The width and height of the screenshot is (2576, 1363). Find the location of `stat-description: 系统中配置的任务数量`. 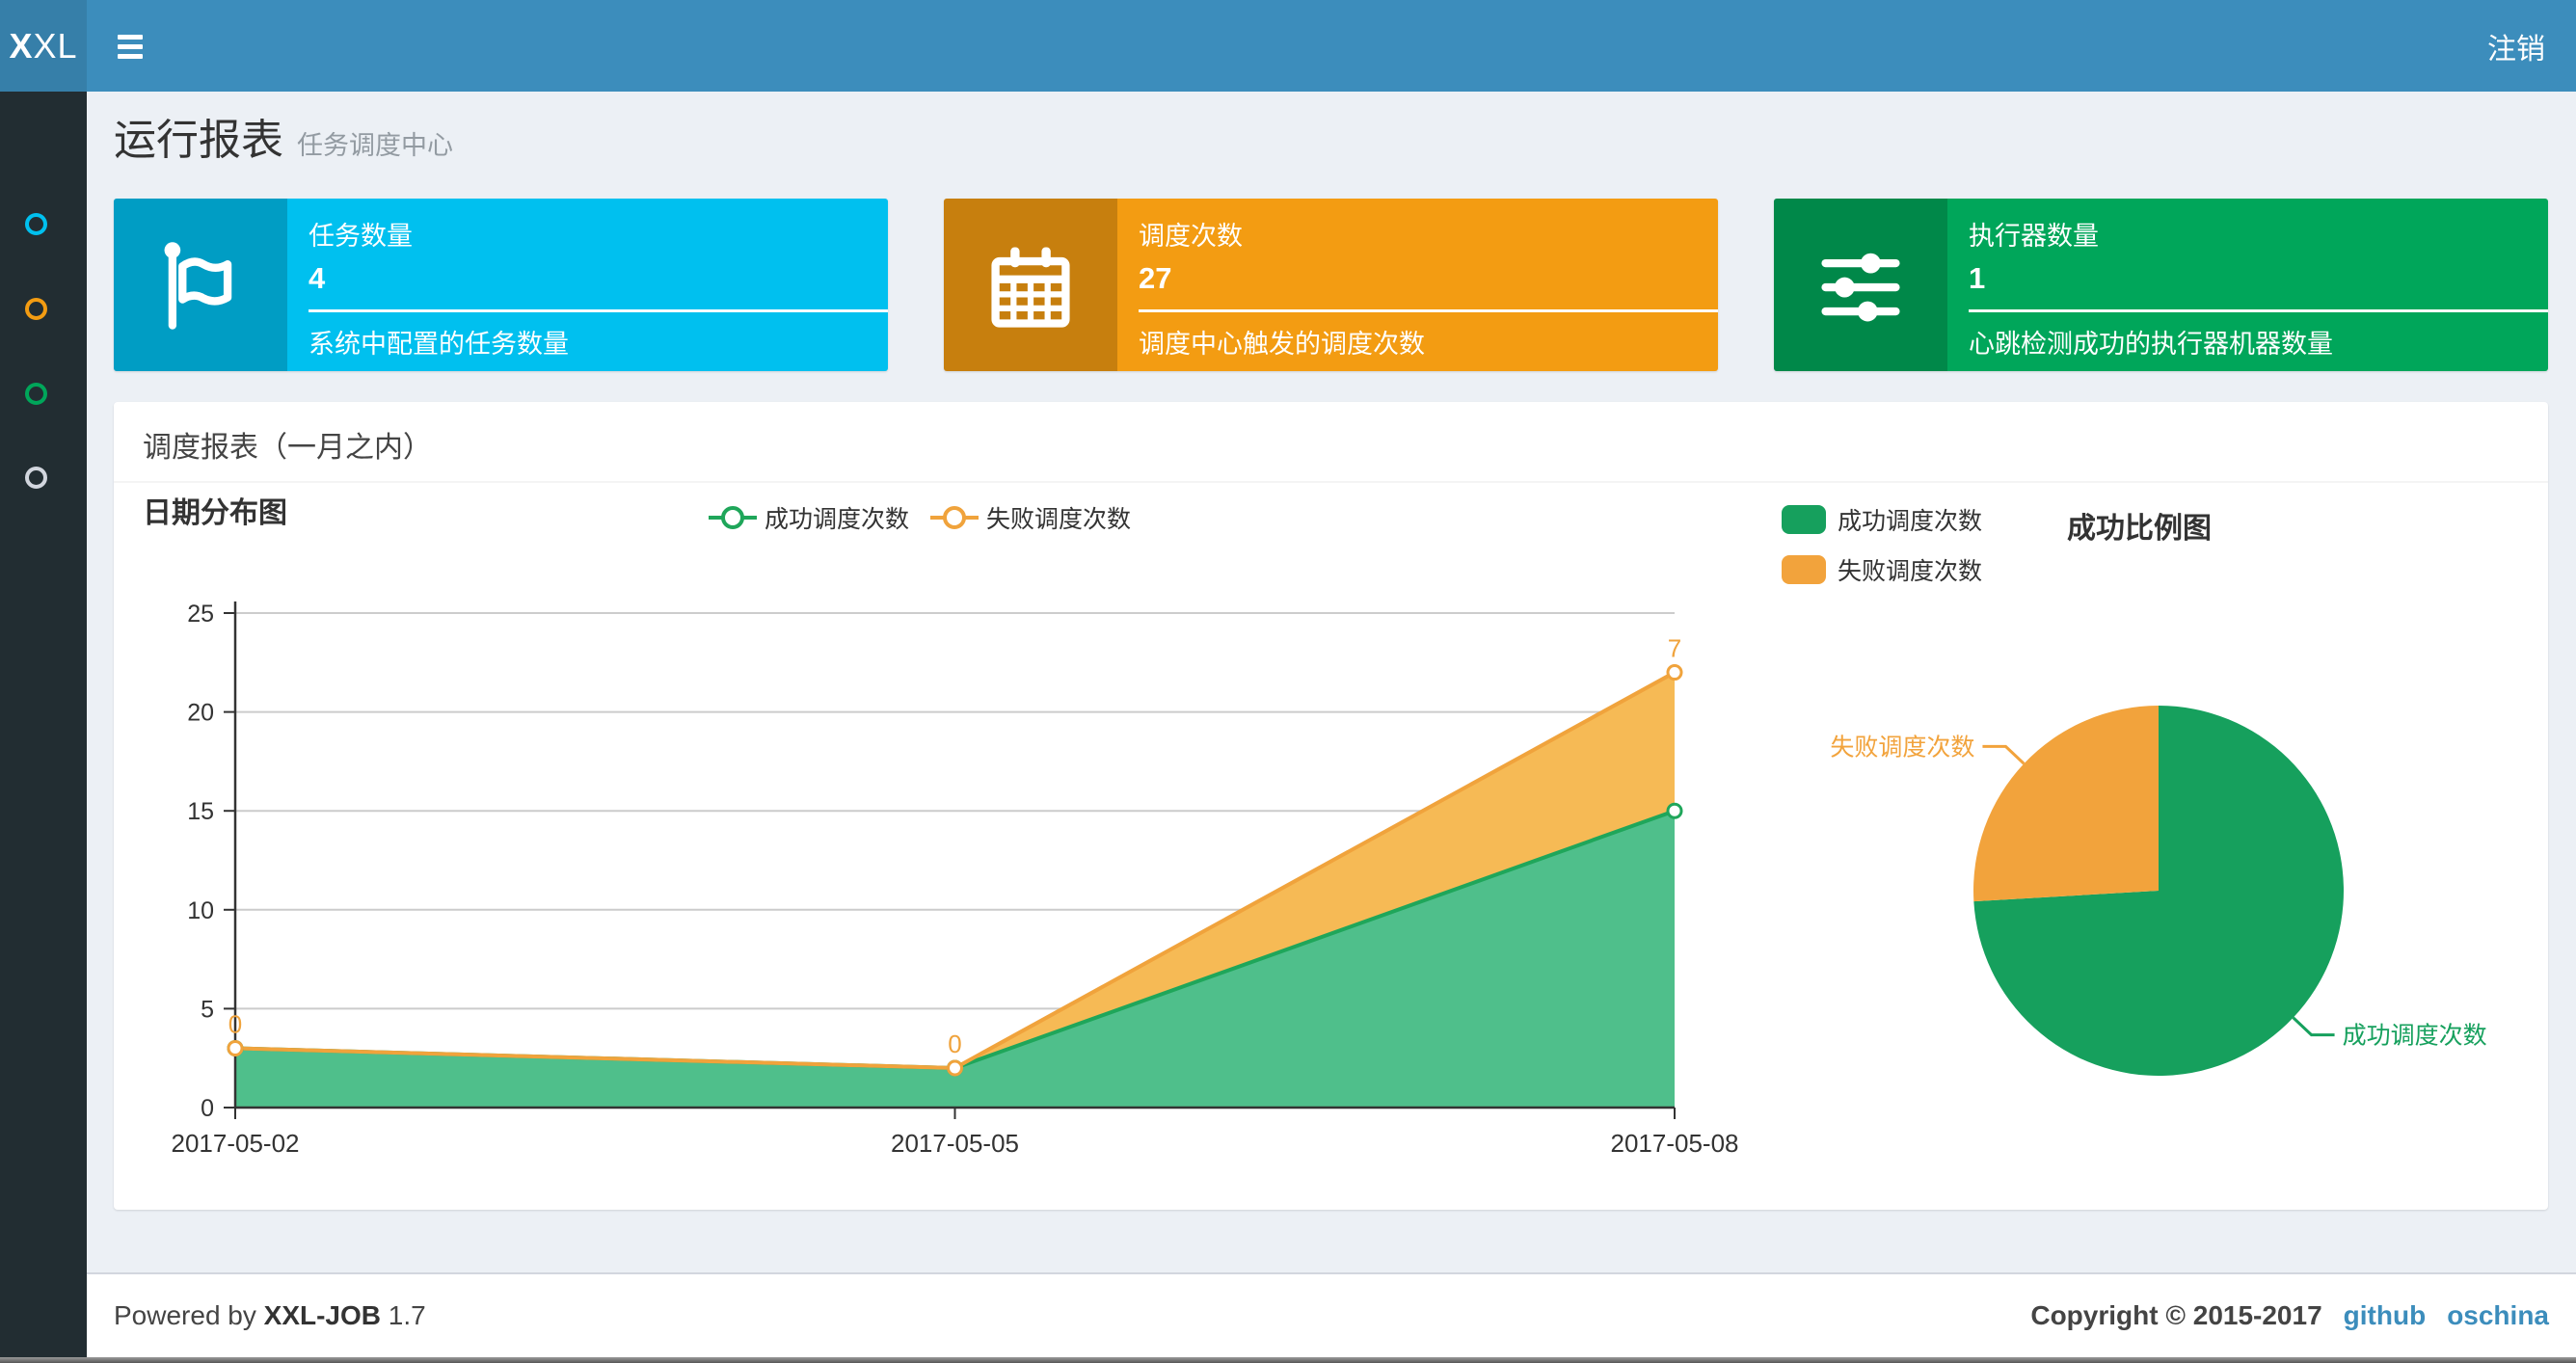

stat-description: 系统中配置的任务数量 is located at coordinates (439, 344).